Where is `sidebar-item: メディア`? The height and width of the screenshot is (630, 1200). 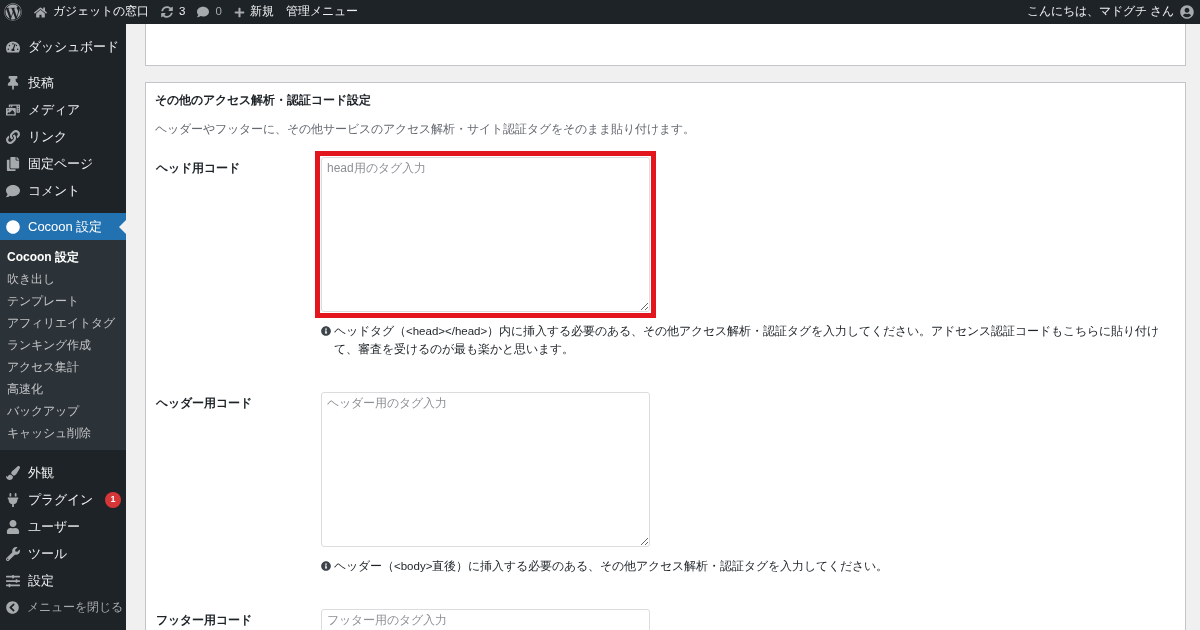
sidebar-item: メディア is located at coordinates (63, 109).